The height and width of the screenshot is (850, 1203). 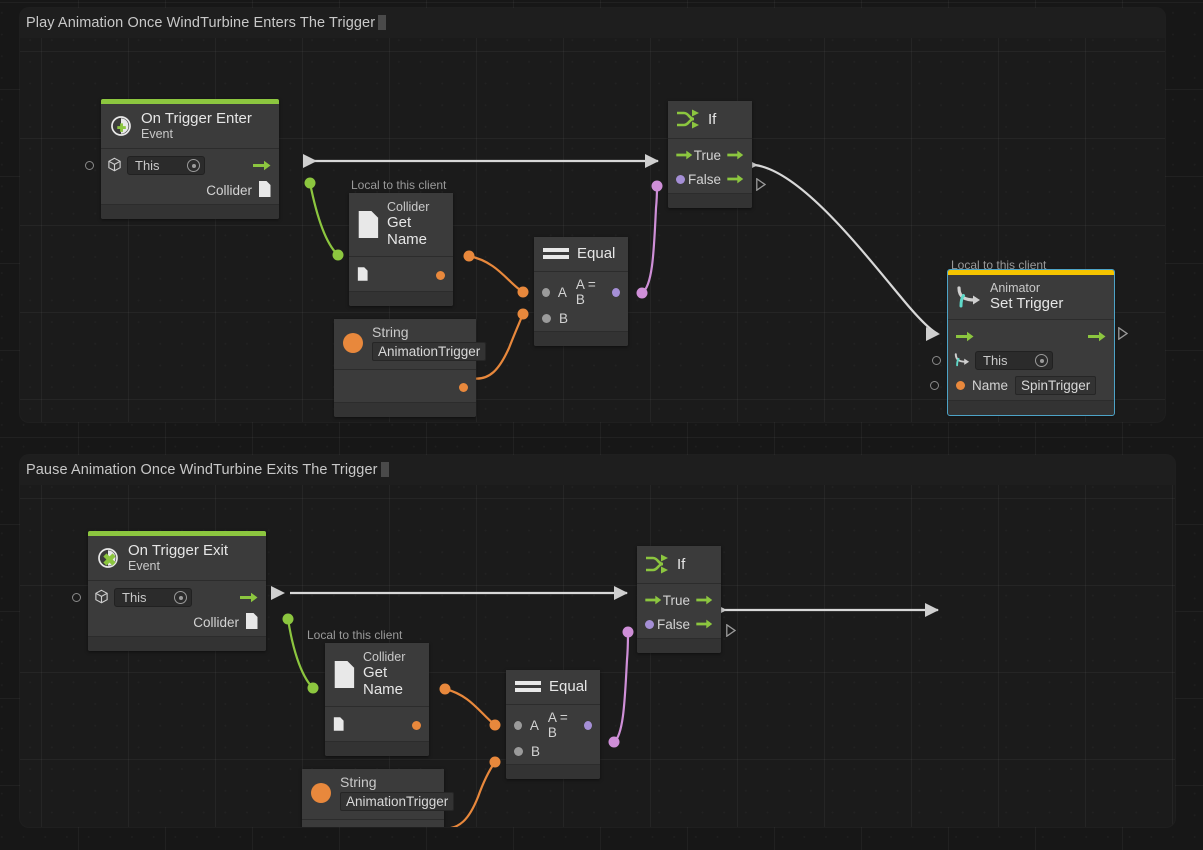 What do you see at coordinates (380, 703) in the screenshot?
I see `node-collider-get-name-2: Collider Get Name` at bounding box center [380, 703].